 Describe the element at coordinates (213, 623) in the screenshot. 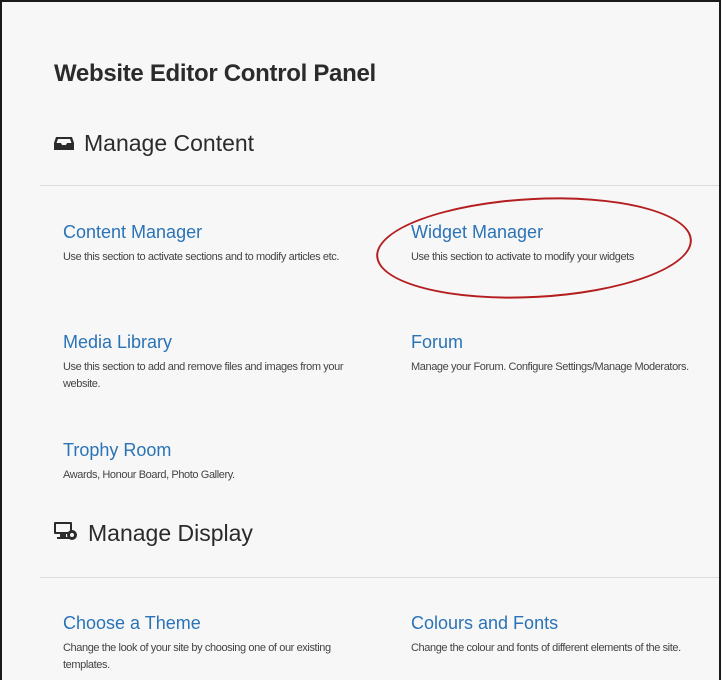

I see `choose-theme-link: Choose a Theme` at that location.